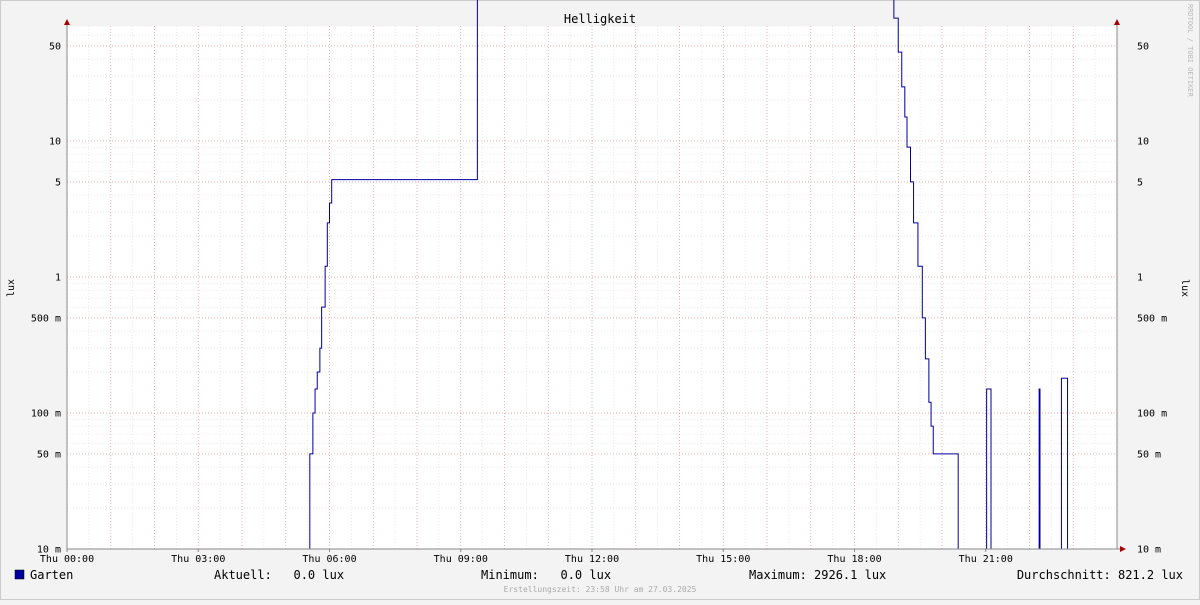  What do you see at coordinates (1184, 288) in the screenshot?
I see `y-axis-label-right: lux` at bounding box center [1184, 288].